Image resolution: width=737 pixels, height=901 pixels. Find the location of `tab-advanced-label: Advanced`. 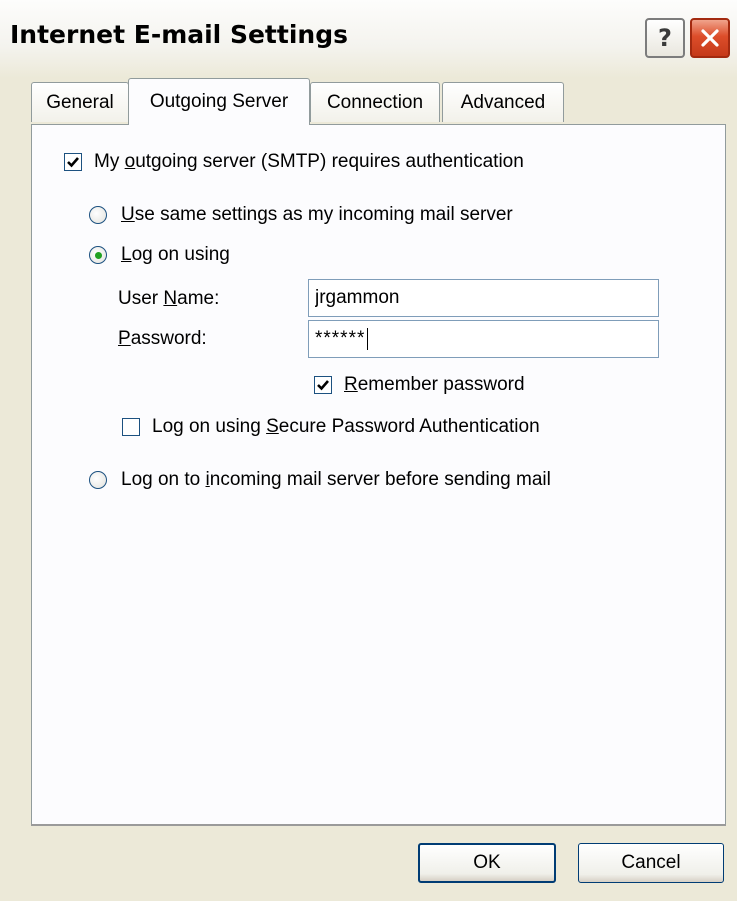

tab-advanced-label: Advanced is located at coordinates (503, 102).